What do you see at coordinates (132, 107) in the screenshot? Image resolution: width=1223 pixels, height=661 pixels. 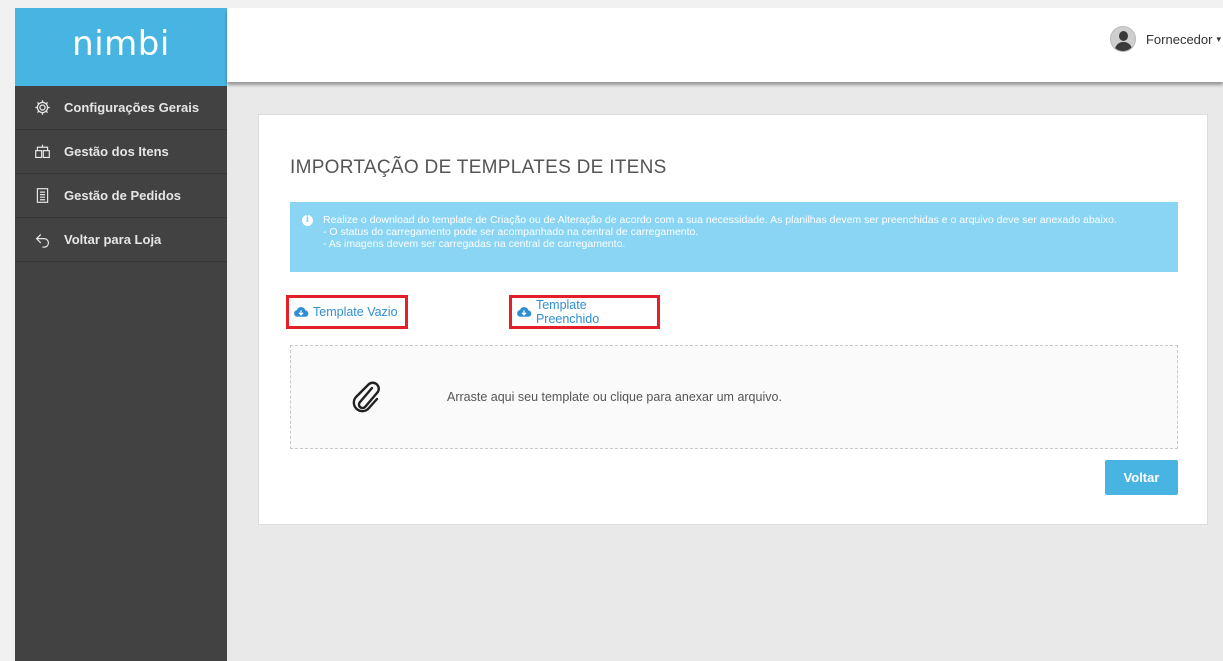 I see `sidebar-item-label: Configurações Gerais` at bounding box center [132, 107].